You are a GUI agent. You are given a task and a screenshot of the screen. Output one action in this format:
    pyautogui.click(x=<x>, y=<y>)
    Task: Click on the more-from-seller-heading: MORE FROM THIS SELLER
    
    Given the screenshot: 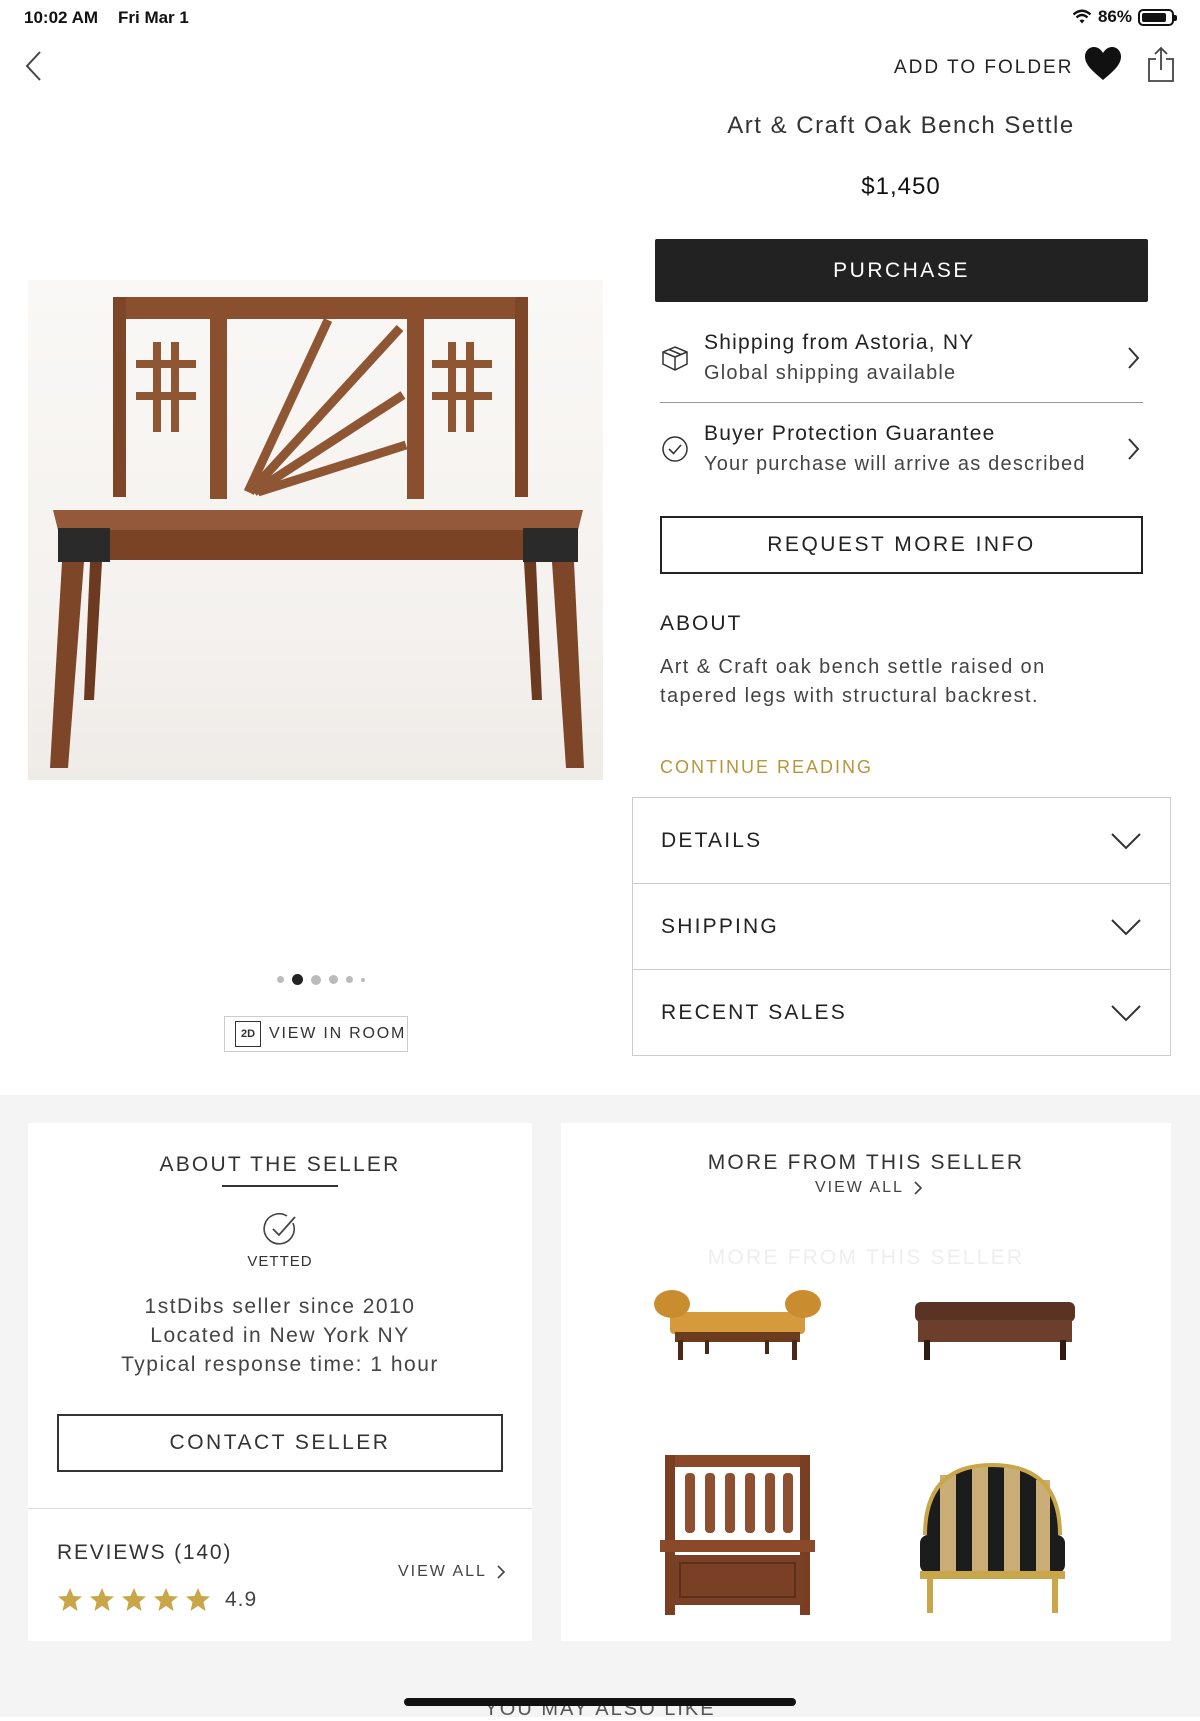 What is the action you would take?
    pyautogui.click(x=866, y=1162)
    